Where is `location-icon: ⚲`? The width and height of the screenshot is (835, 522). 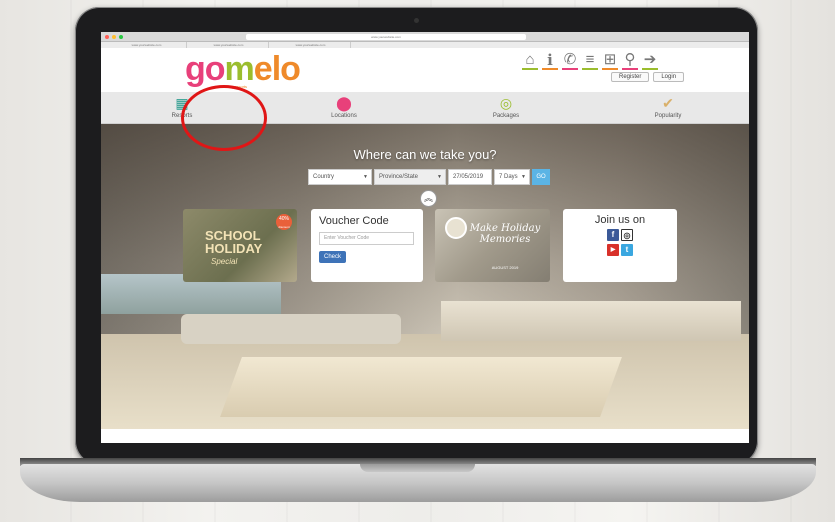
location-icon: ⚲ is located at coordinates (630, 61).